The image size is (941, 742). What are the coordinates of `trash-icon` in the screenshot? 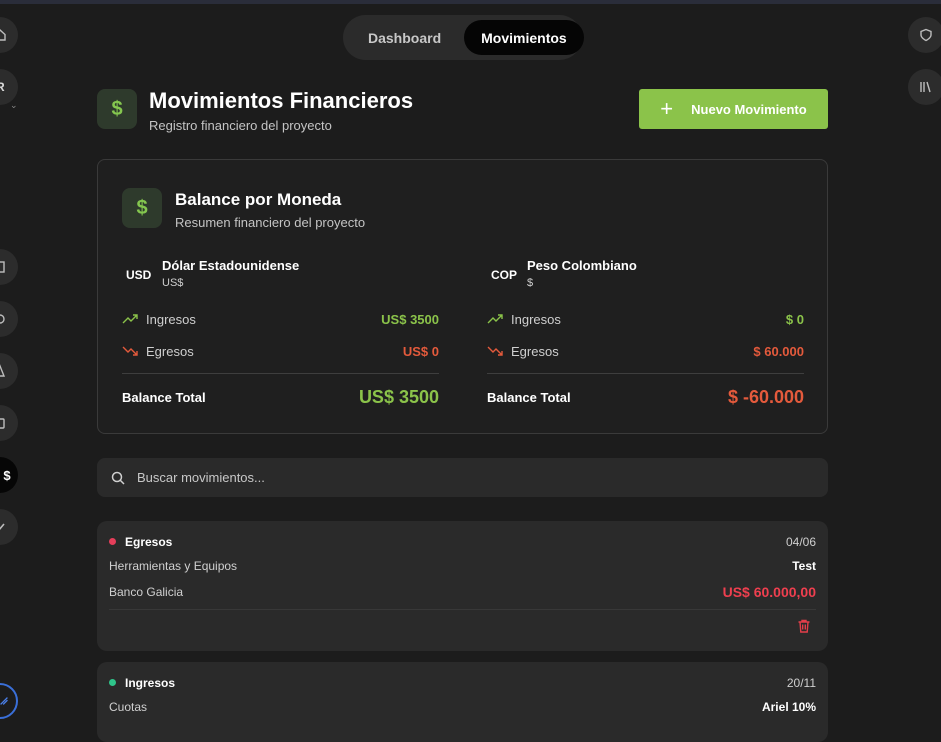 It's located at (804, 626).